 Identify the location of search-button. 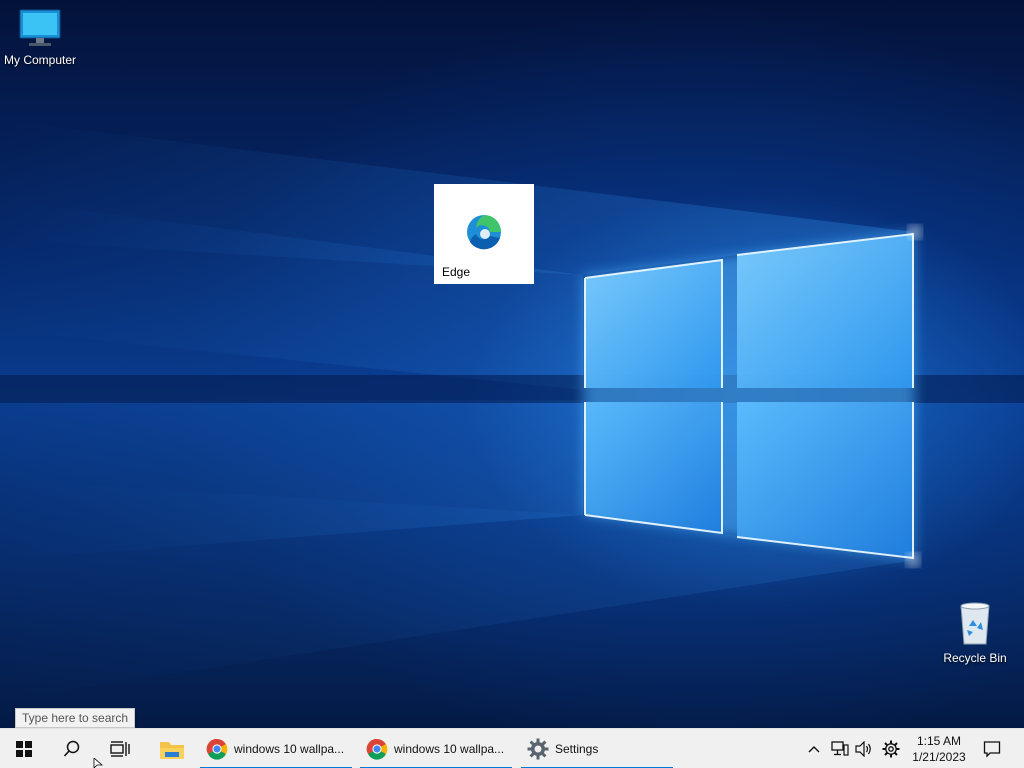
(72, 748).